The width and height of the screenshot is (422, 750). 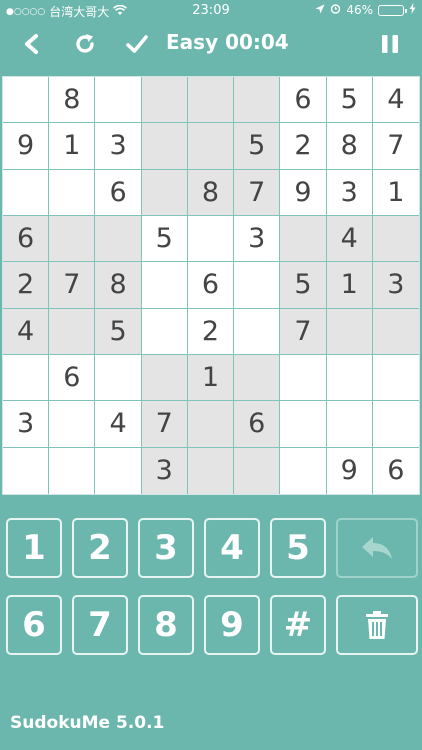 I want to click on restart-button, so click(x=85, y=44).